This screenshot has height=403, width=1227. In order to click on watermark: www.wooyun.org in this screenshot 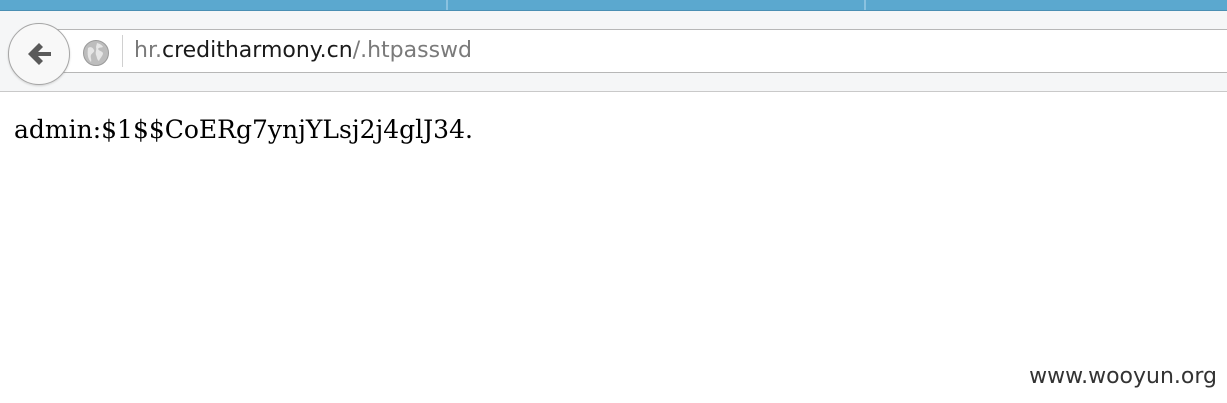, I will do `click(1123, 376)`.